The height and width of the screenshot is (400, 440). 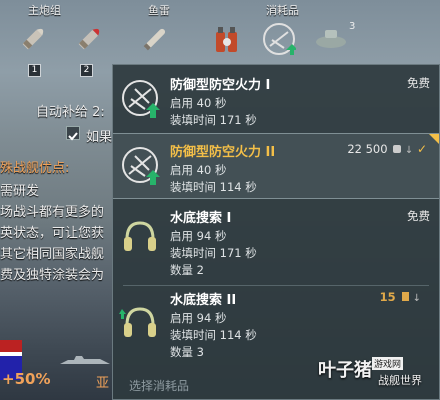 I want to click on consumable-option-def-aa-1: 防御型防空火力 I 启用 40 秒 装填时间 171 秒 免费, so click(x=276, y=99).